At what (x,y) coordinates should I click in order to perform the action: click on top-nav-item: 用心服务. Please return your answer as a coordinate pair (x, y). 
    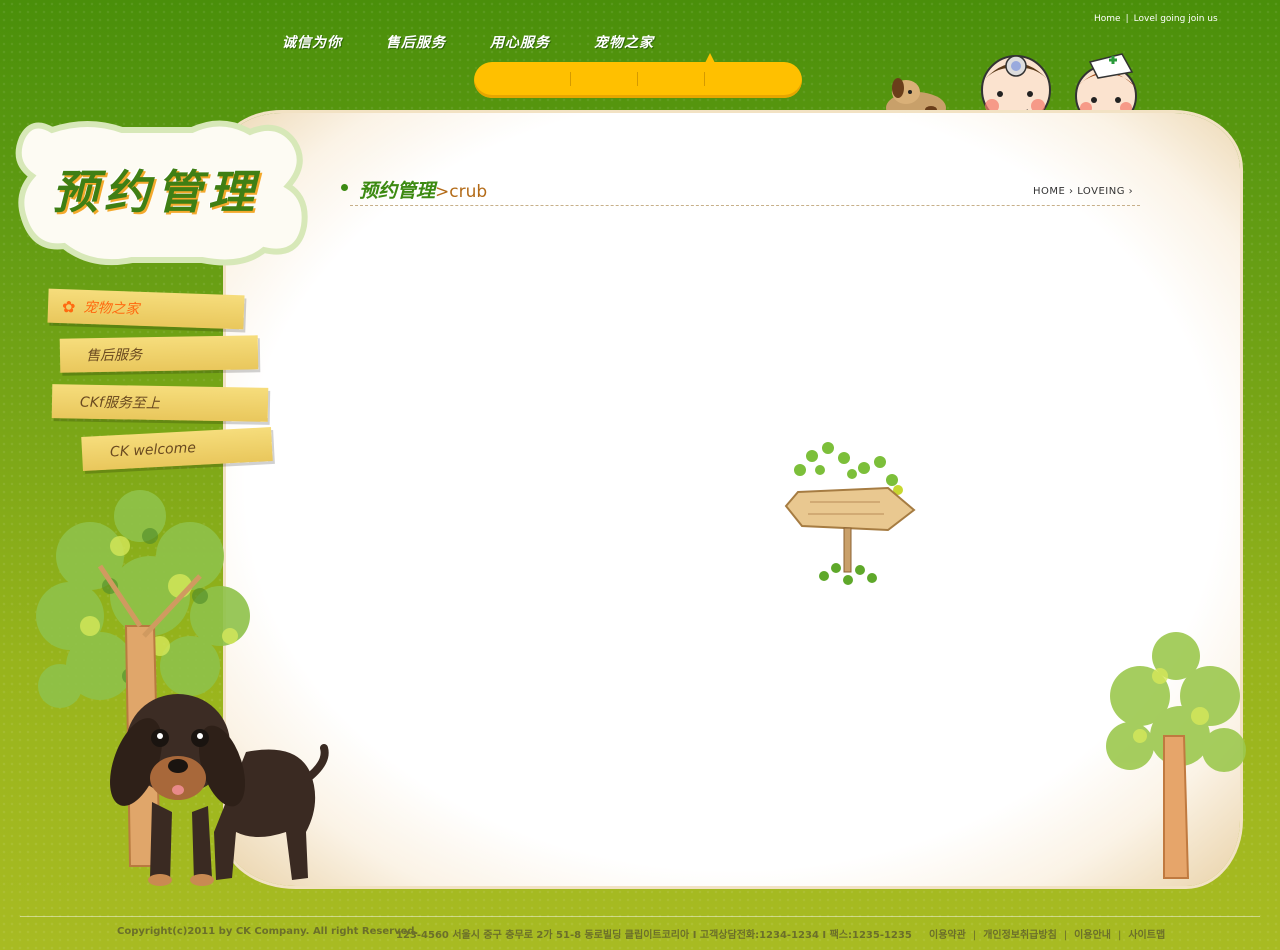
    Looking at the image, I should click on (520, 42).